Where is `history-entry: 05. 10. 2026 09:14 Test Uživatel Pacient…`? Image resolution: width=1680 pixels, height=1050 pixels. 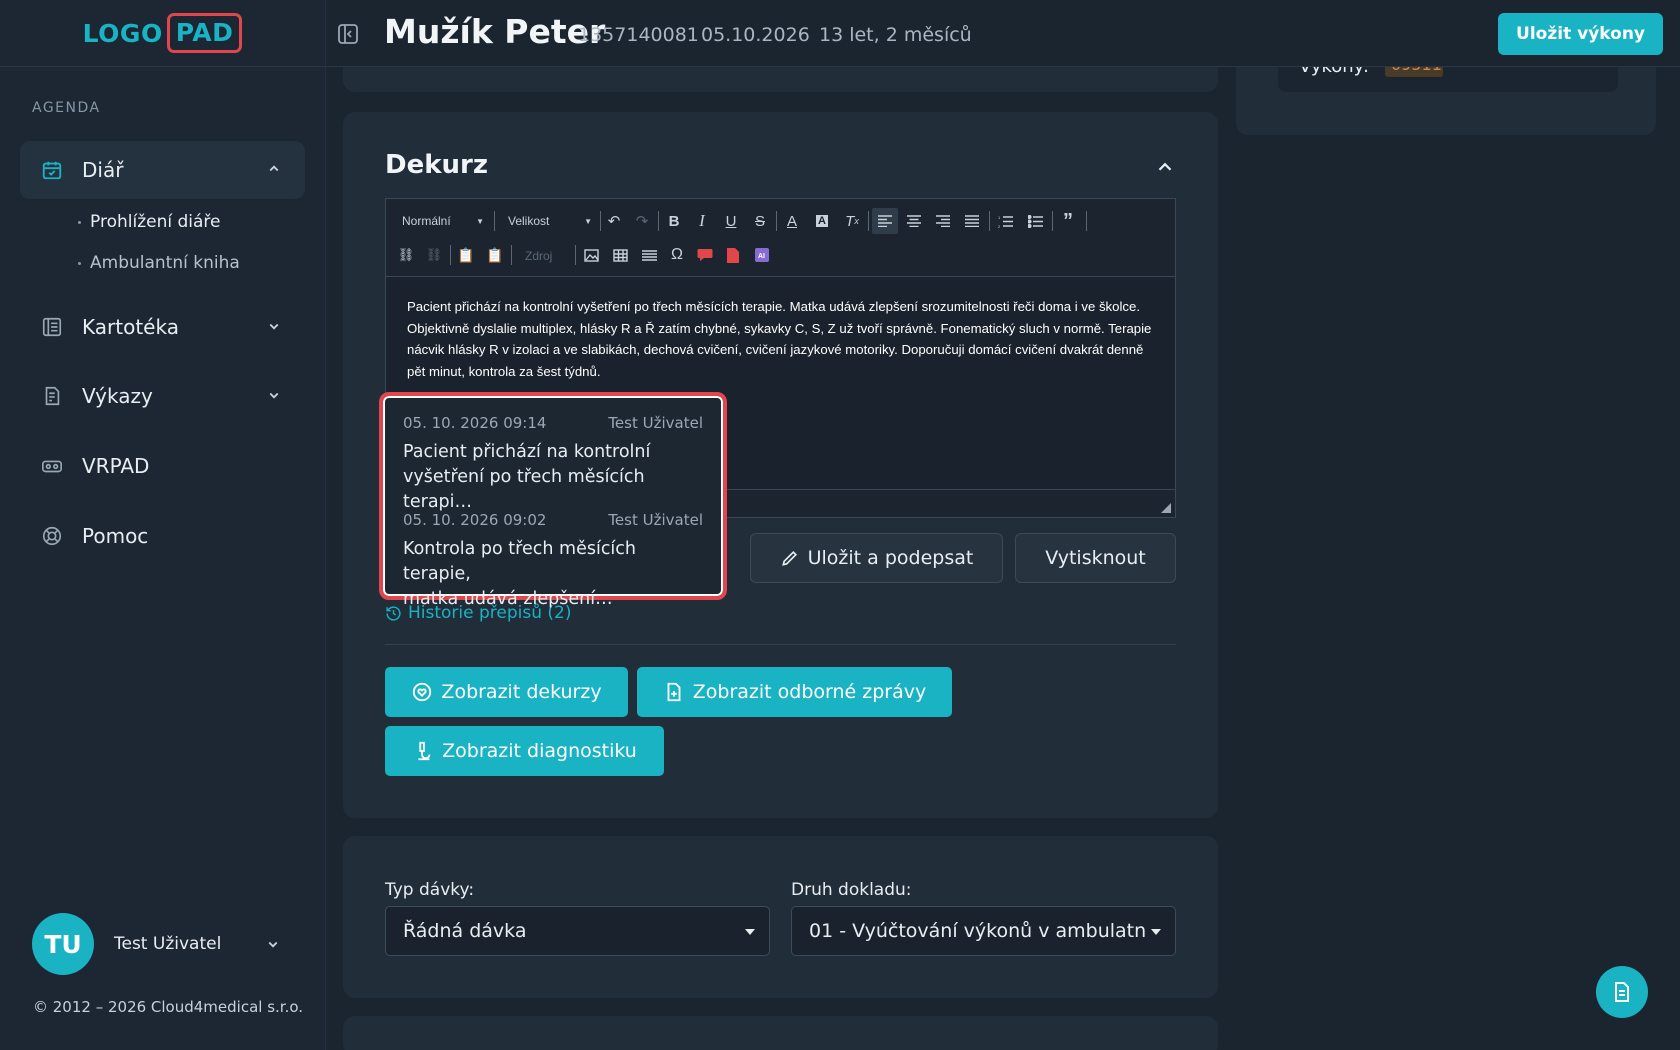 history-entry: 05. 10. 2026 09:14 Test Uživatel Pacient… is located at coordinates (553, 464).